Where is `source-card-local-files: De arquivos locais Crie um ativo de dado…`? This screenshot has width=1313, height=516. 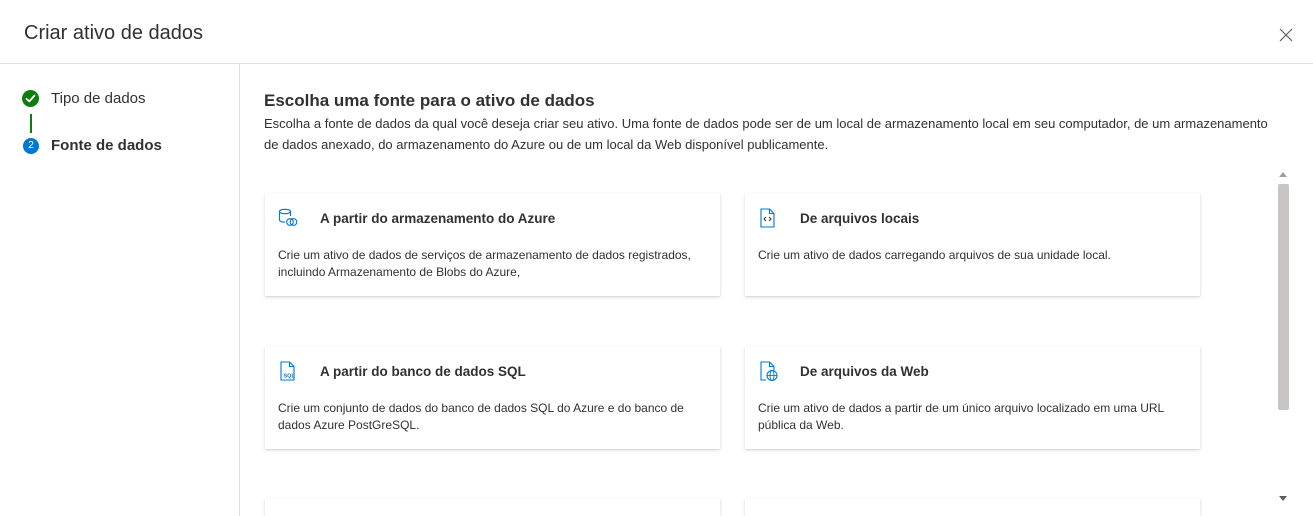
source-card-local-files: De arquivos locais Crie um ativo de dado… is located at coordinates (972, 244).